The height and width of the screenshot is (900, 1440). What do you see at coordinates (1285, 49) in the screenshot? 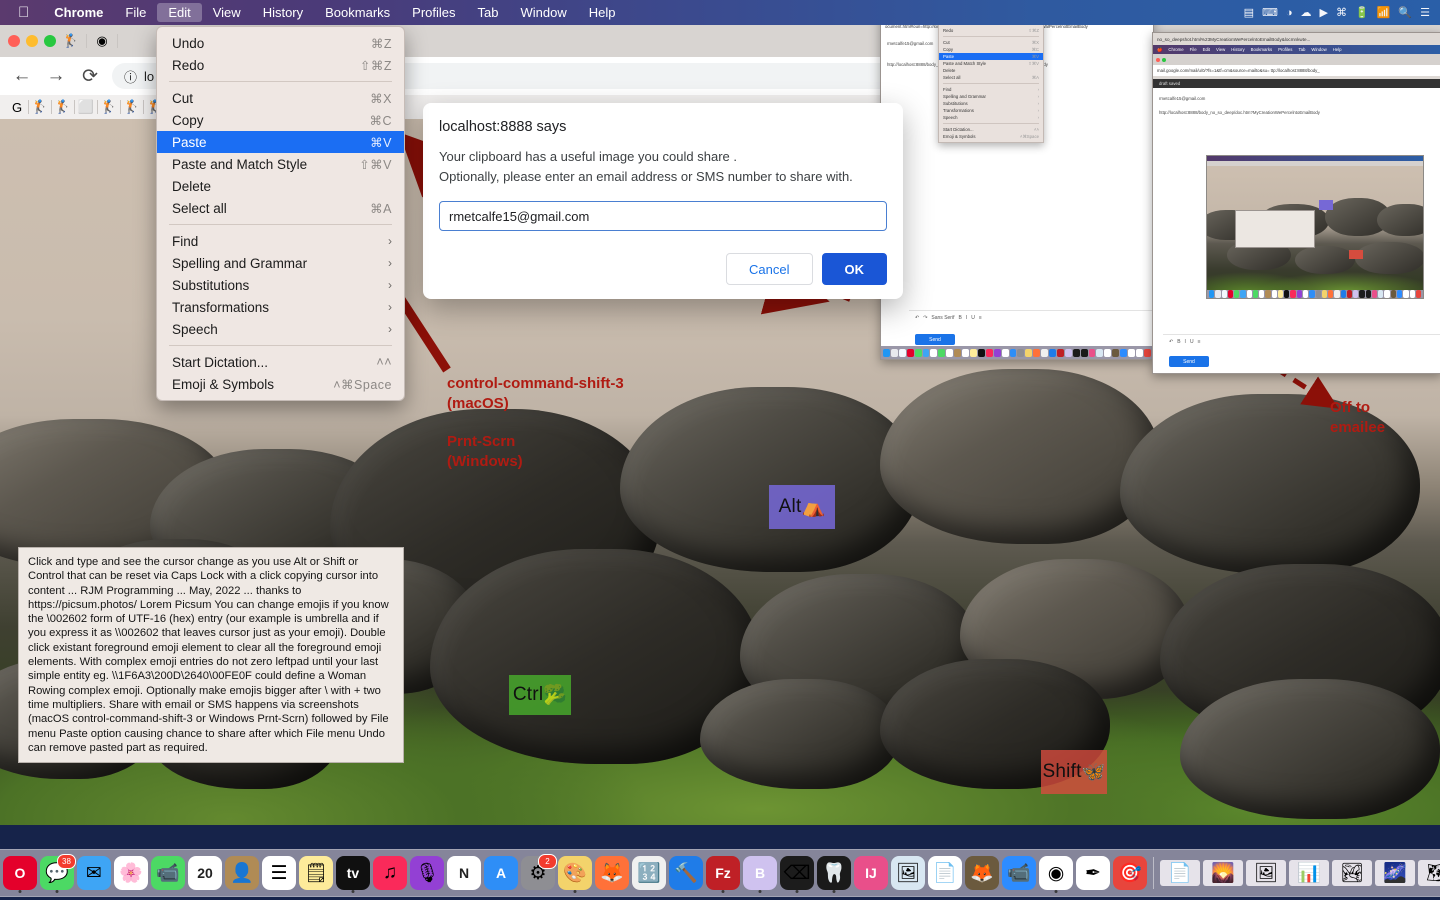
I see `mini-menubar-item-profiles: Profiles` at bounding box center [1285, 49].